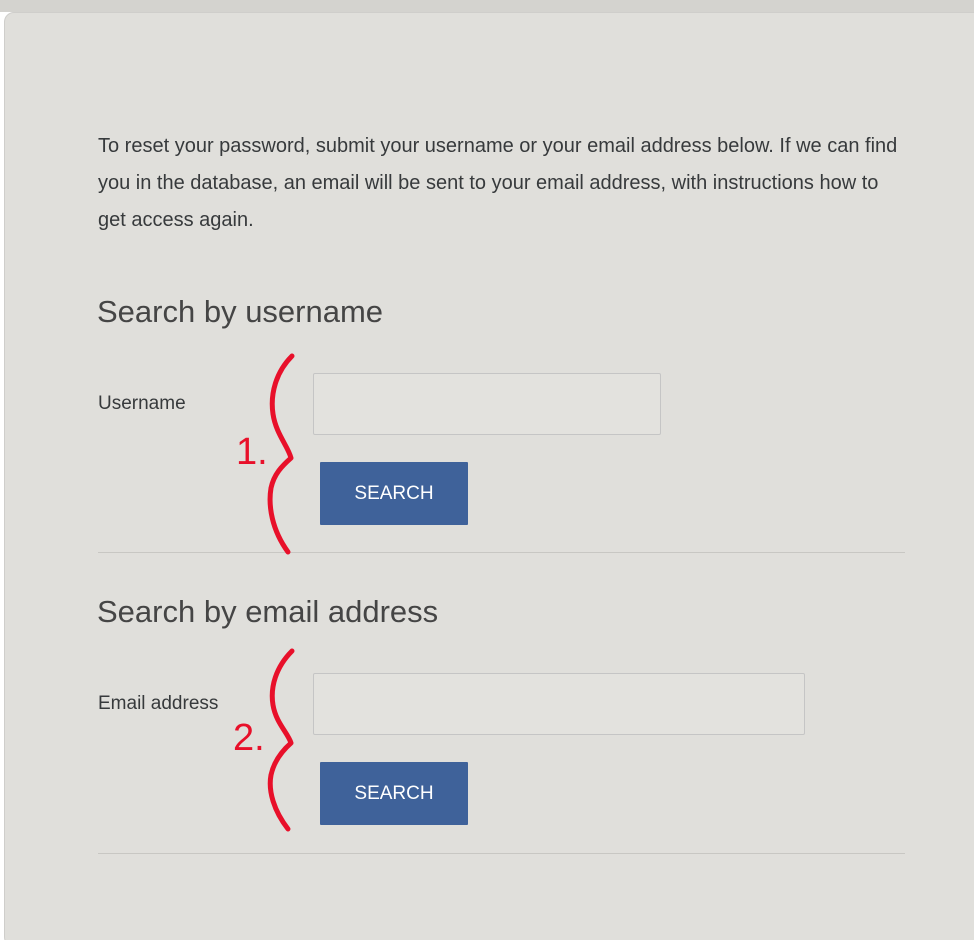 This screenshot has height=940, width=974. What do you see at coordinates (249, 738) in the screenshot?
I see `annotation-number-2: 2.` at bounding box center [249, 738].